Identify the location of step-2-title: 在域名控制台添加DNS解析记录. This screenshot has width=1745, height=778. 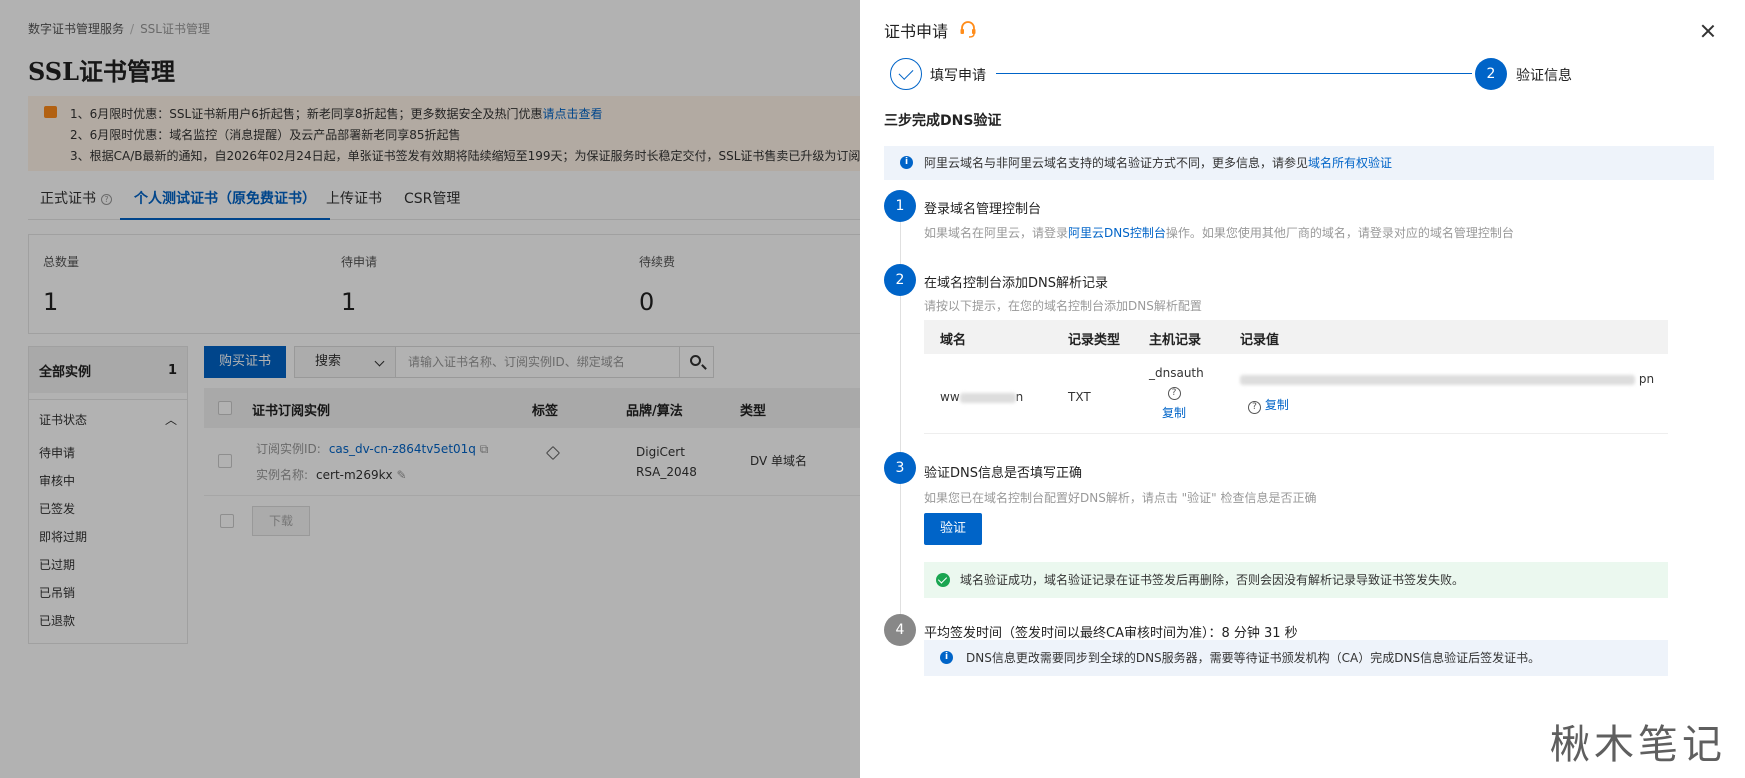
(1016, 283).